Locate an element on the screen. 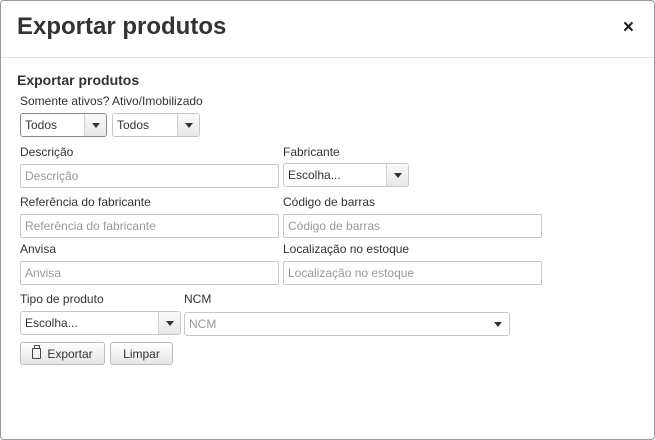 This screenshot has height=440, width=655. referencia-input is located at coordinates (149, 226).